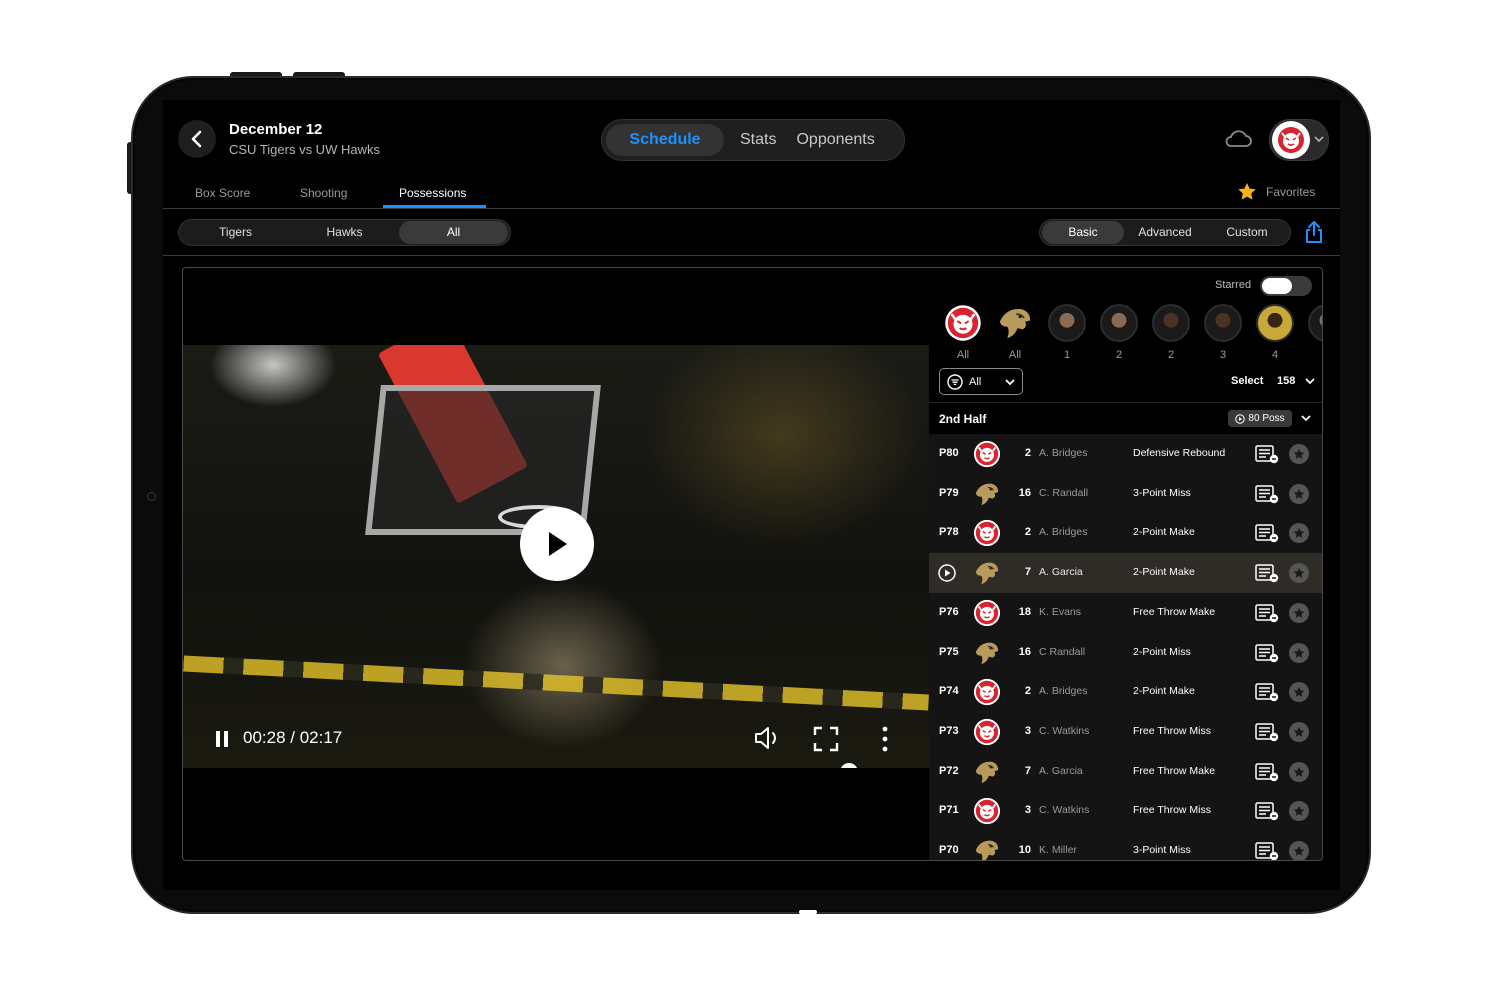 The width and height of the screenshot is (1500, 1000). I want to click on player-name: C. Randall, so click(1064, 492).